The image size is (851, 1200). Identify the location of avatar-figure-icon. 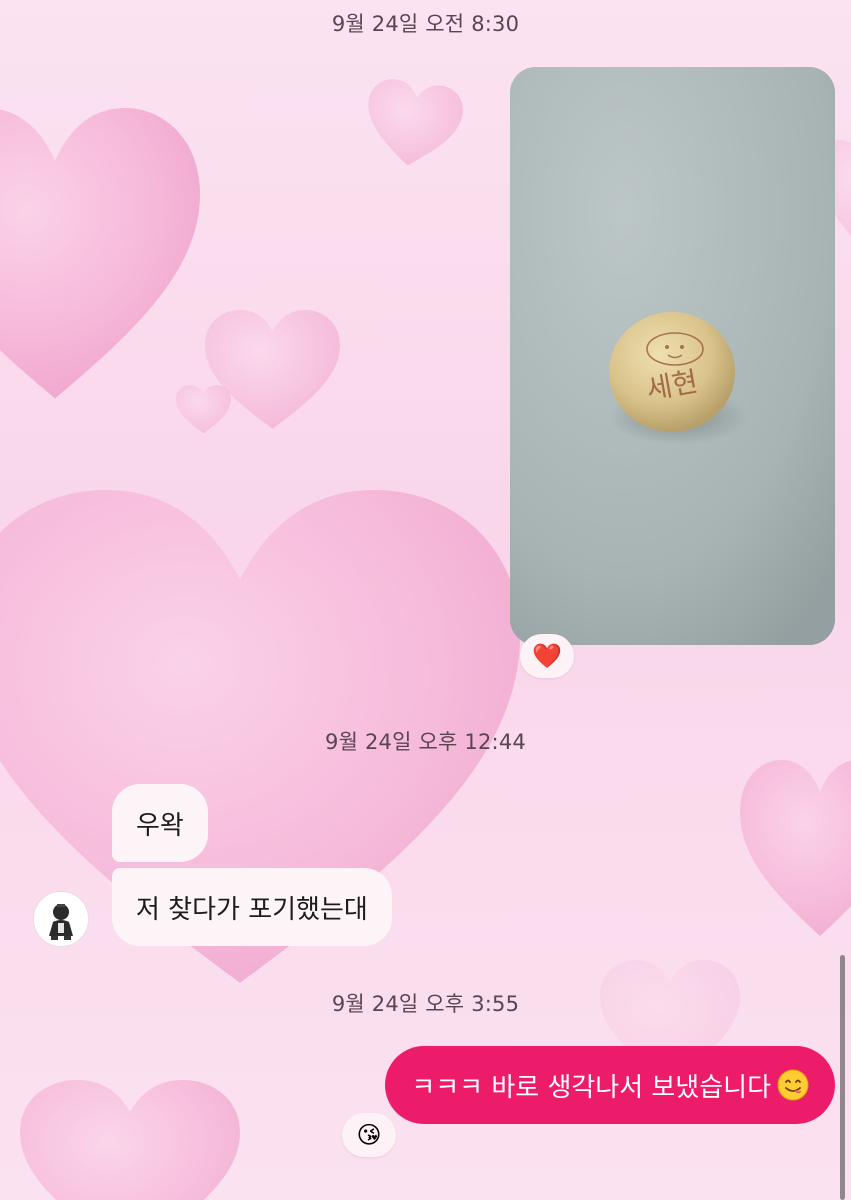
(61, 919).